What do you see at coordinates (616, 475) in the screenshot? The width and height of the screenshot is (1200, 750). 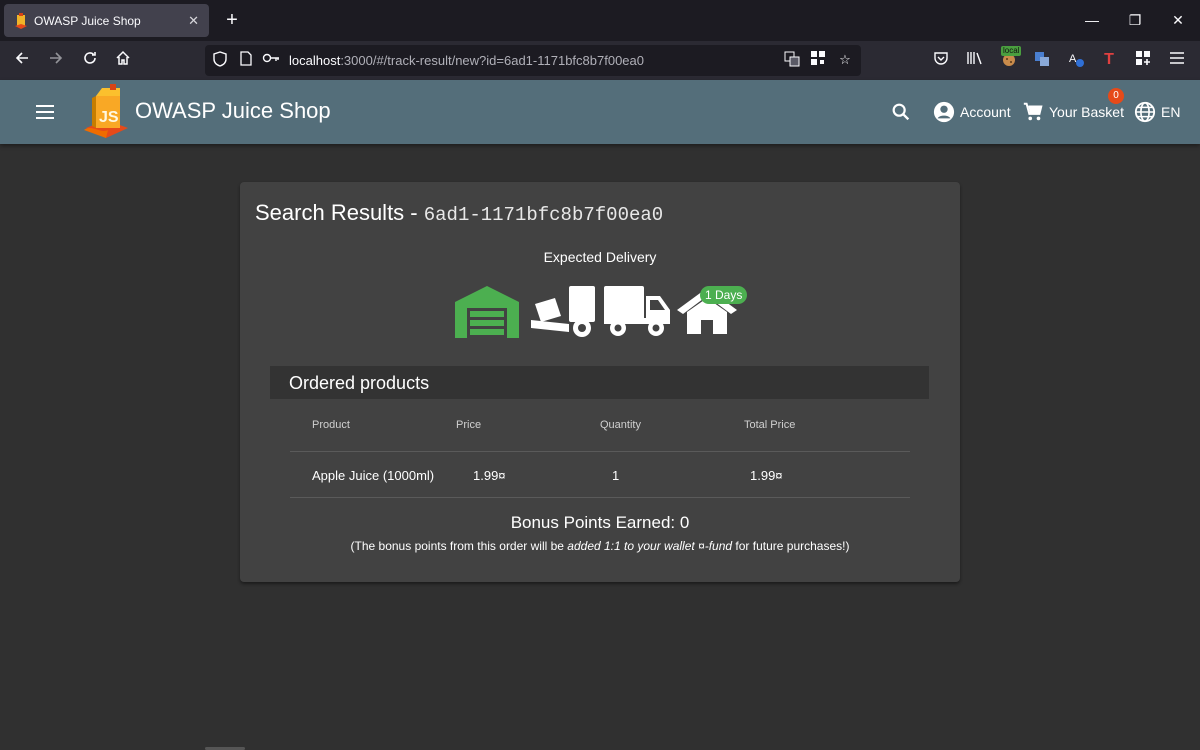 I see `cell-quantity: 1` at bounding box center [616, 475].